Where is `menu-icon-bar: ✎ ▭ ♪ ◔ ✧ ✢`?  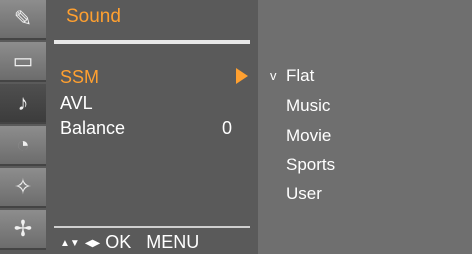
menu-icon-bar: ✎ ▭ ♪ ◔ ✧ ✢ is located at coordinates (23, 127).